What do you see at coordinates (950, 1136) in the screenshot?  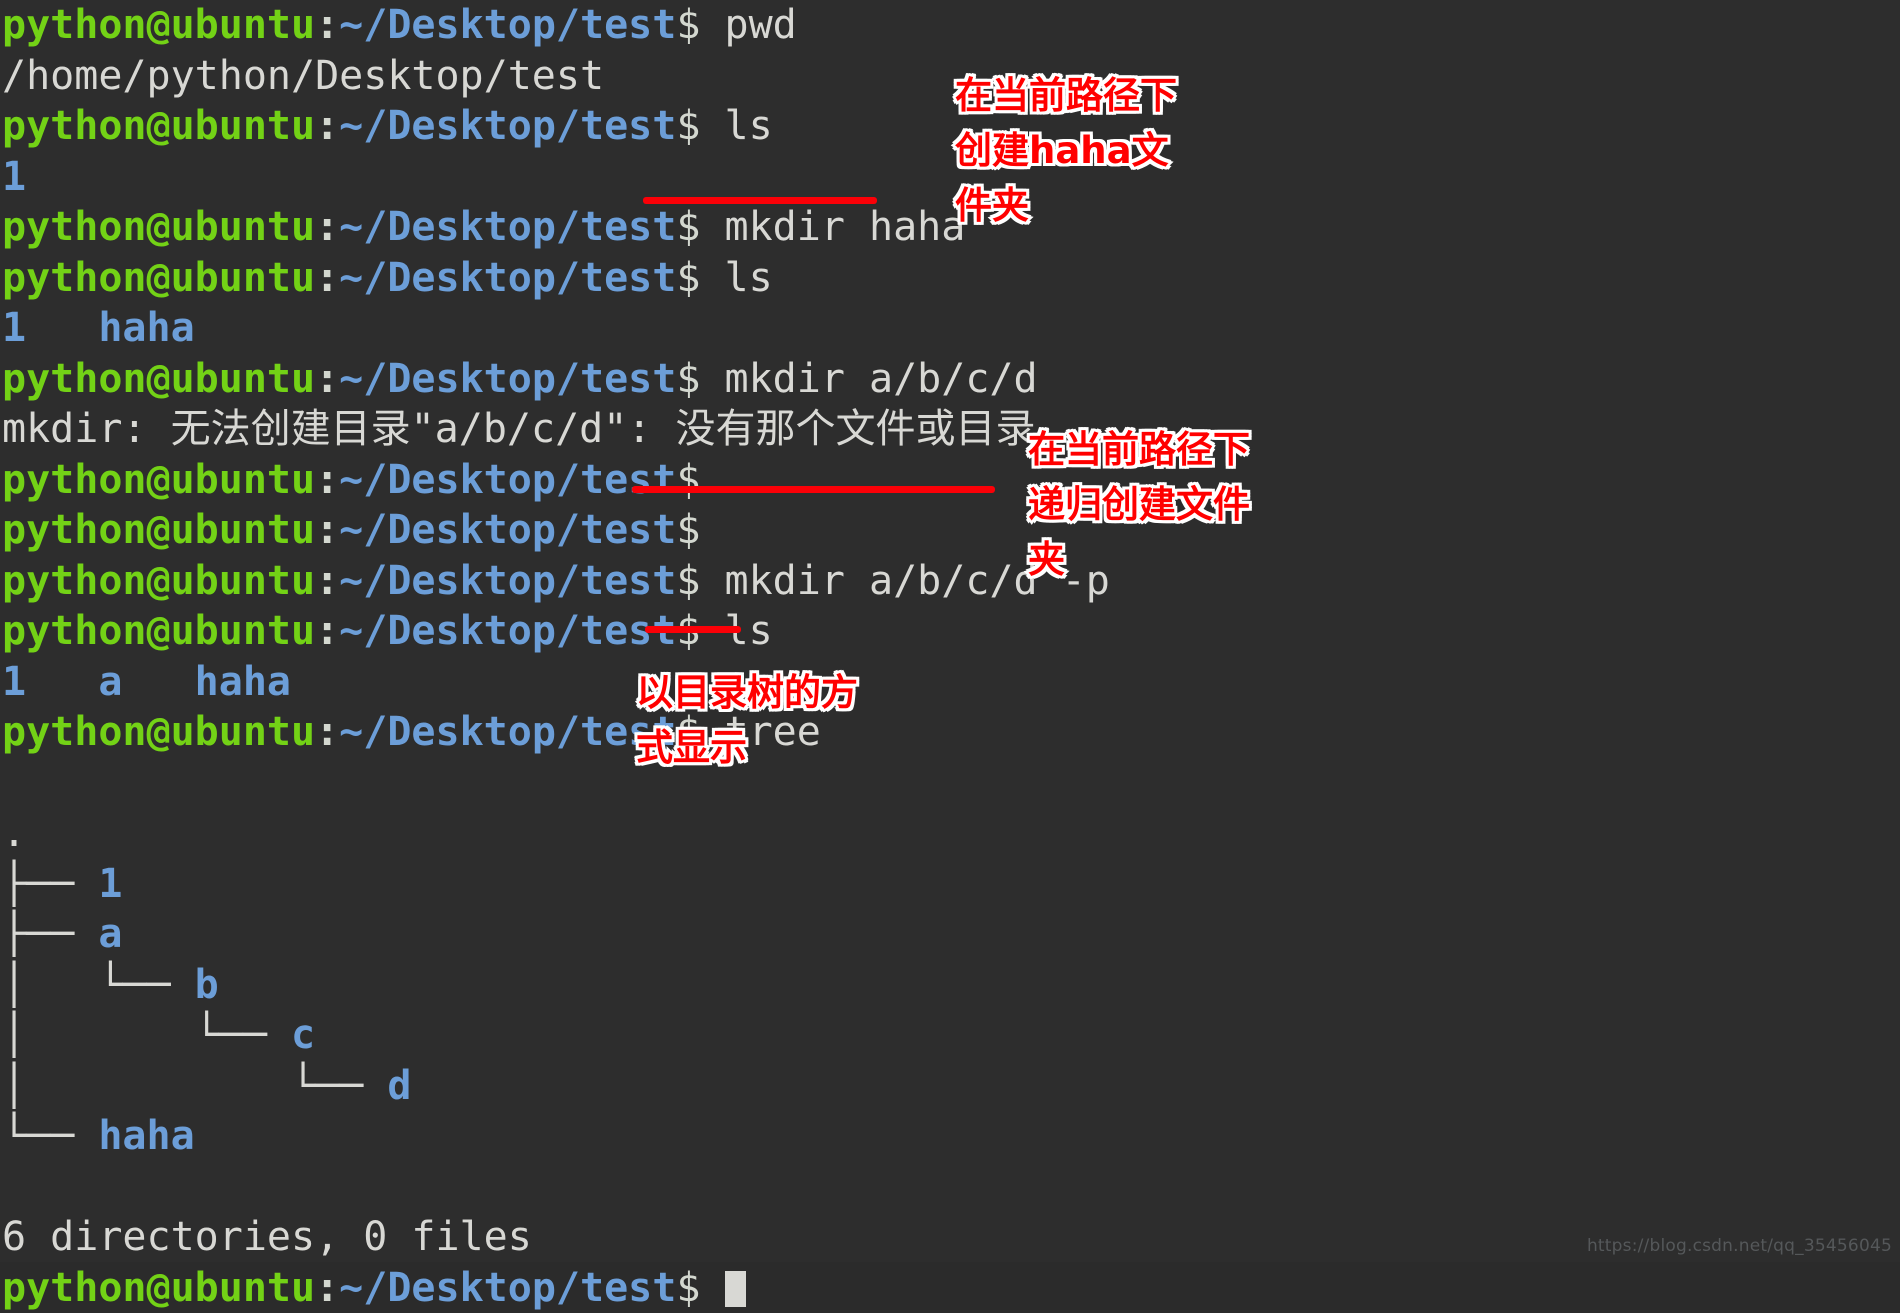 I see `tree-line: └── haha` at bounding box center [950, 1136].